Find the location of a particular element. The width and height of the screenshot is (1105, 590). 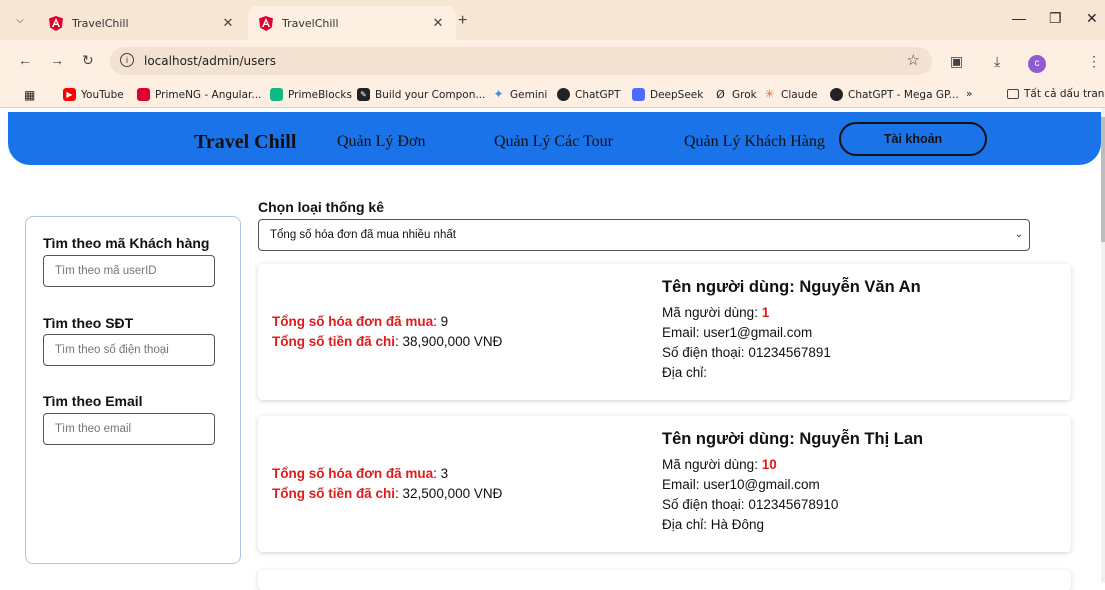

browser-tab-2: TravelChill ✕ is located at coordinates (352, 23).